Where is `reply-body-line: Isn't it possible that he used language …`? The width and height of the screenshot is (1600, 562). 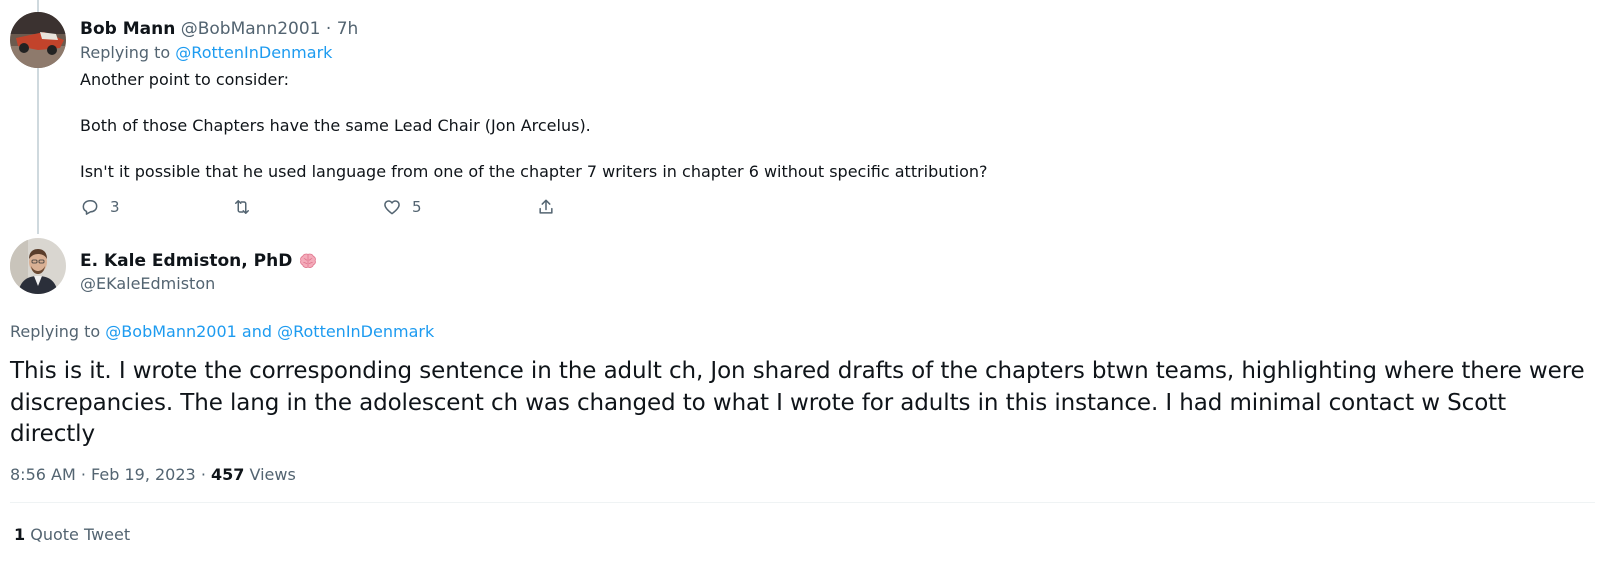 reply-body-line: Isn't it possible that he used language … is located at coordinates (534, 171).